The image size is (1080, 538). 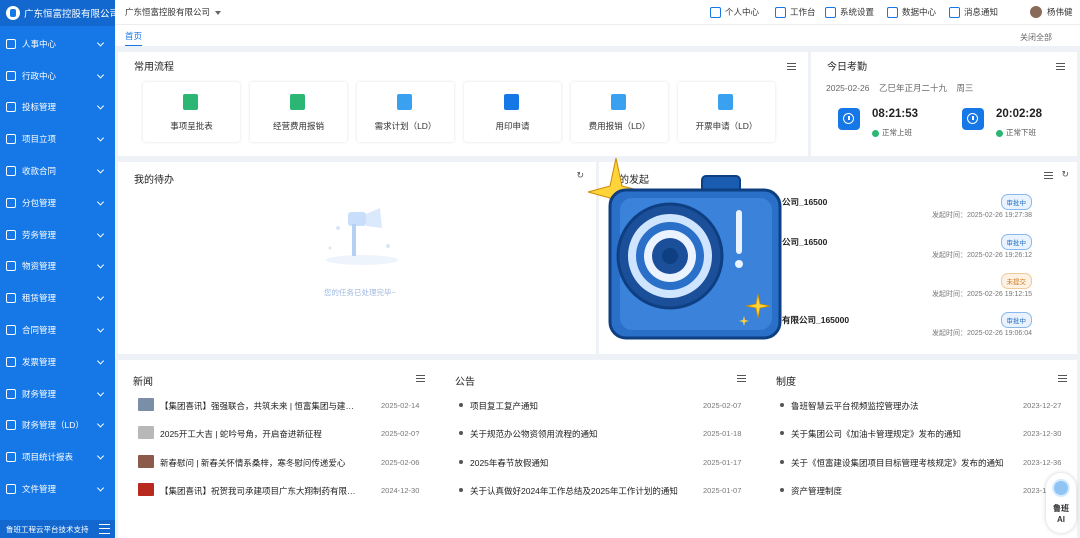 What do you see at coordinates (982, 294) in the screenshot?
I see `sent-item-time: 发起时间：2025-02-26 19:12:15` at bounding box center [982, 294].